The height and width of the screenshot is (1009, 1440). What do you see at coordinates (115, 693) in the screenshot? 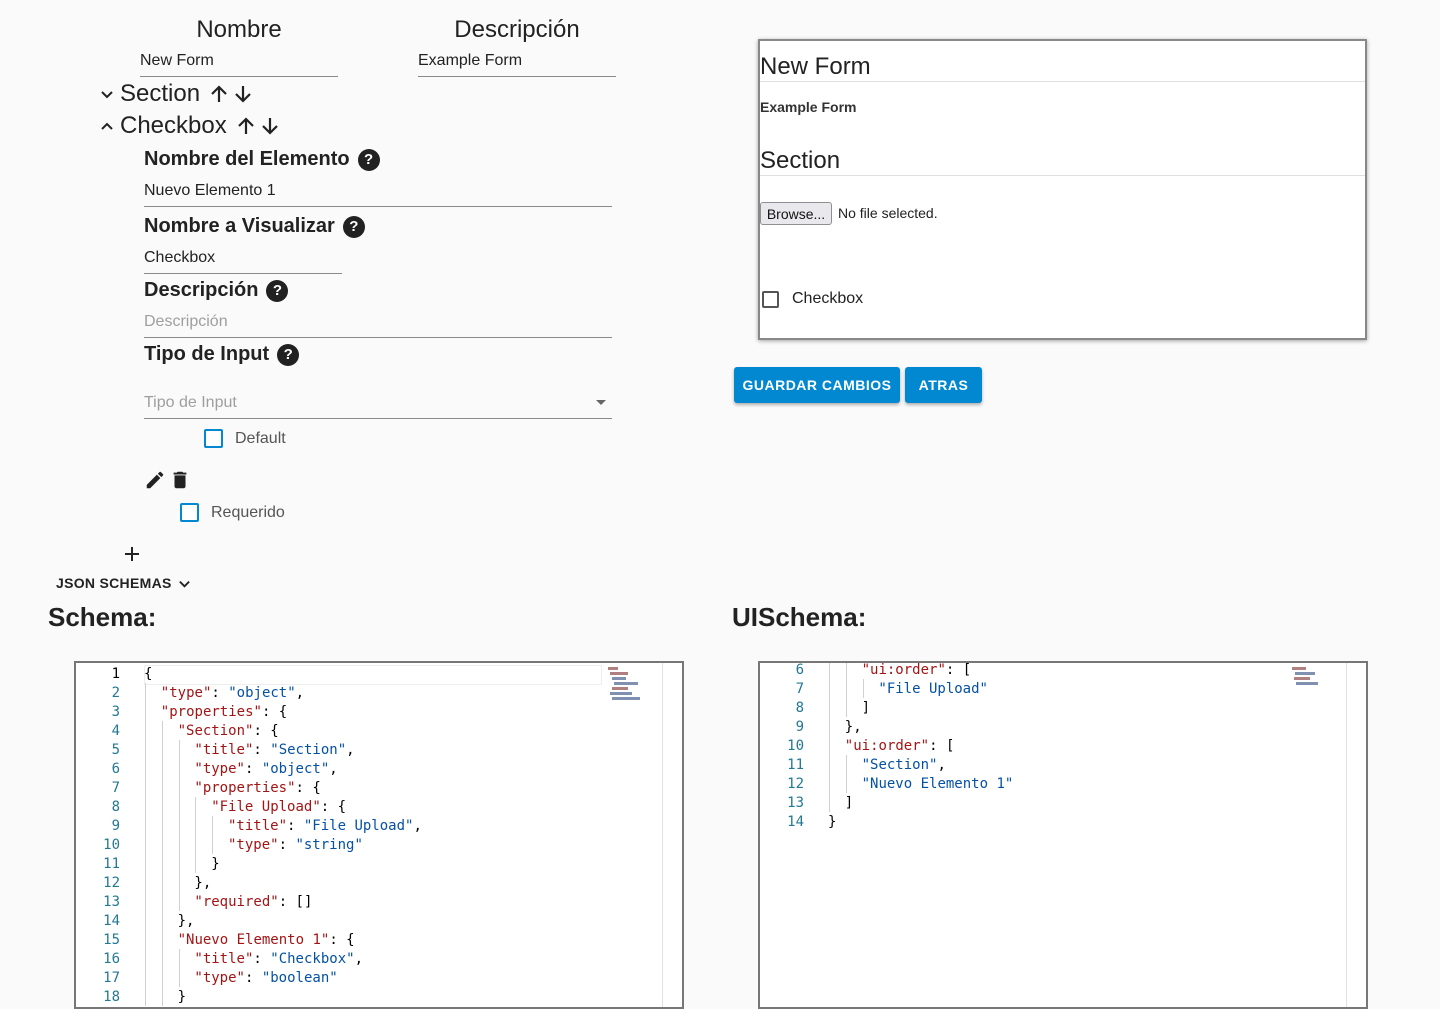
I see `line-number: 2` at bounding box center [115, 693].